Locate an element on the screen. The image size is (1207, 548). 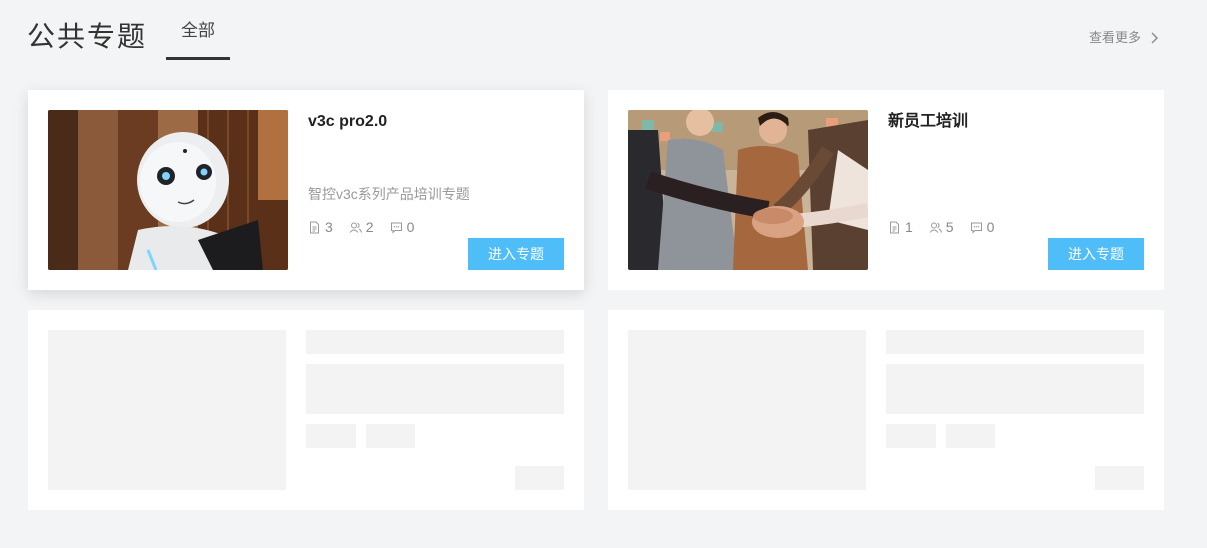
see-more-label: 查看更多 is located at coordinates (1115, 37).